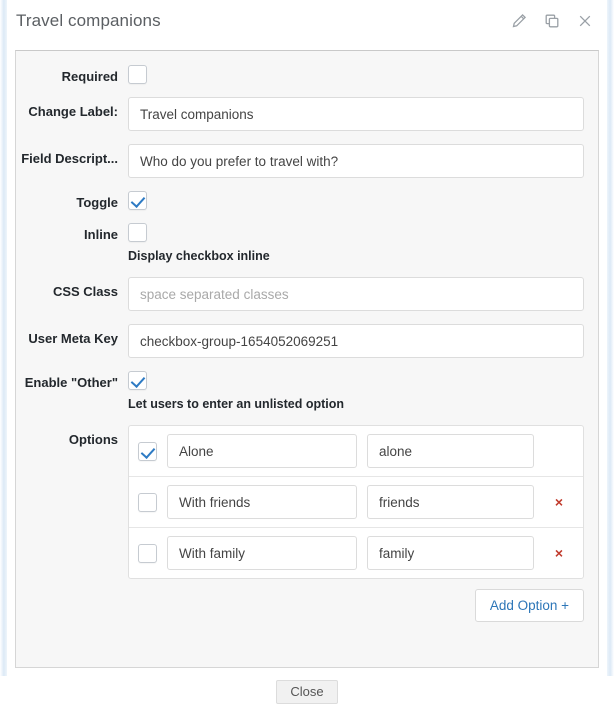  I want to click on row-css-class: CSS Class, so click(300, 294).